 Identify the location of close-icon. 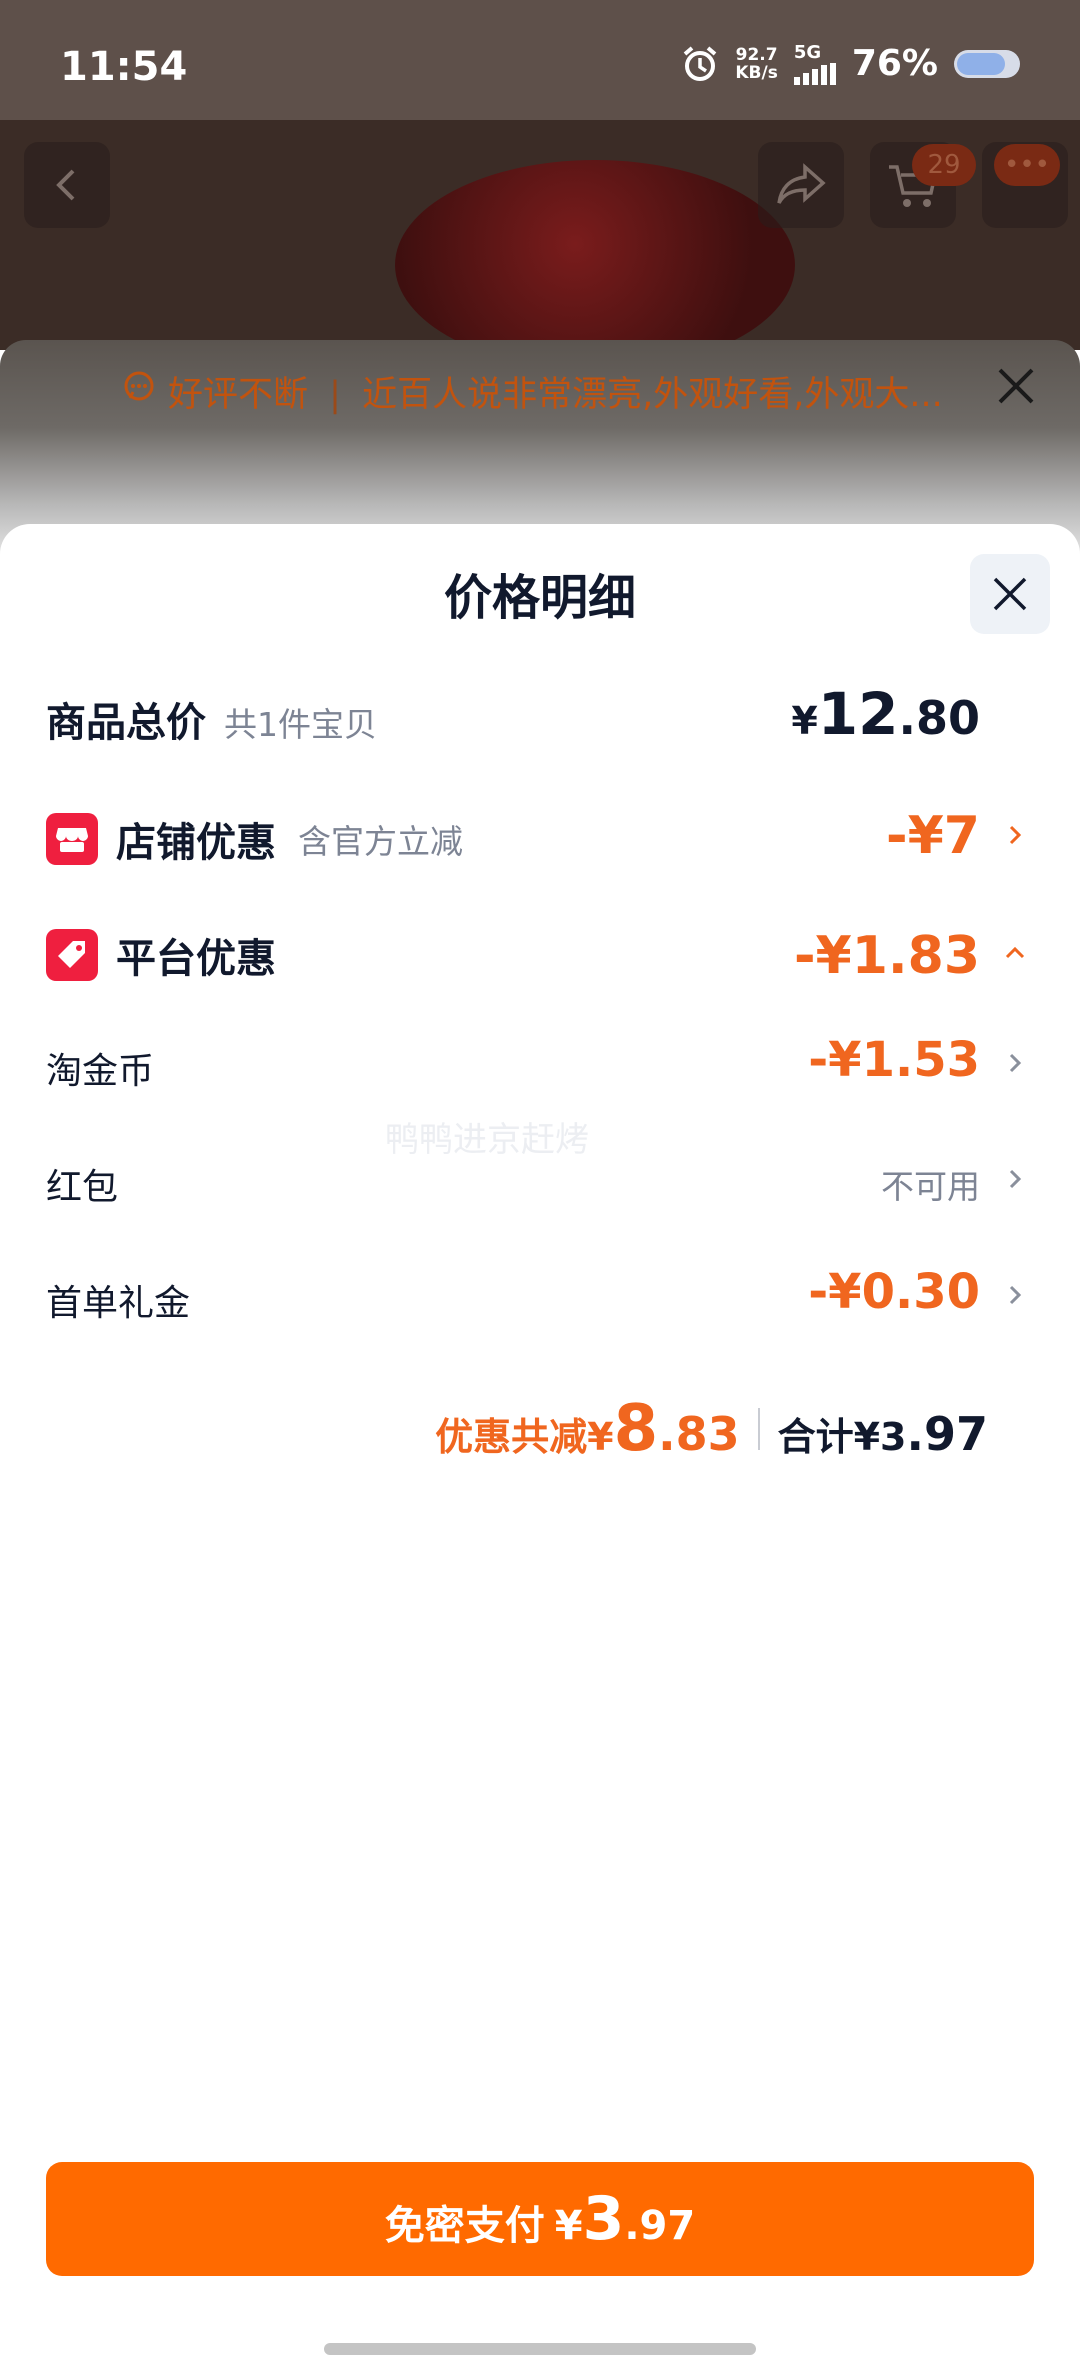
(1010, 594).